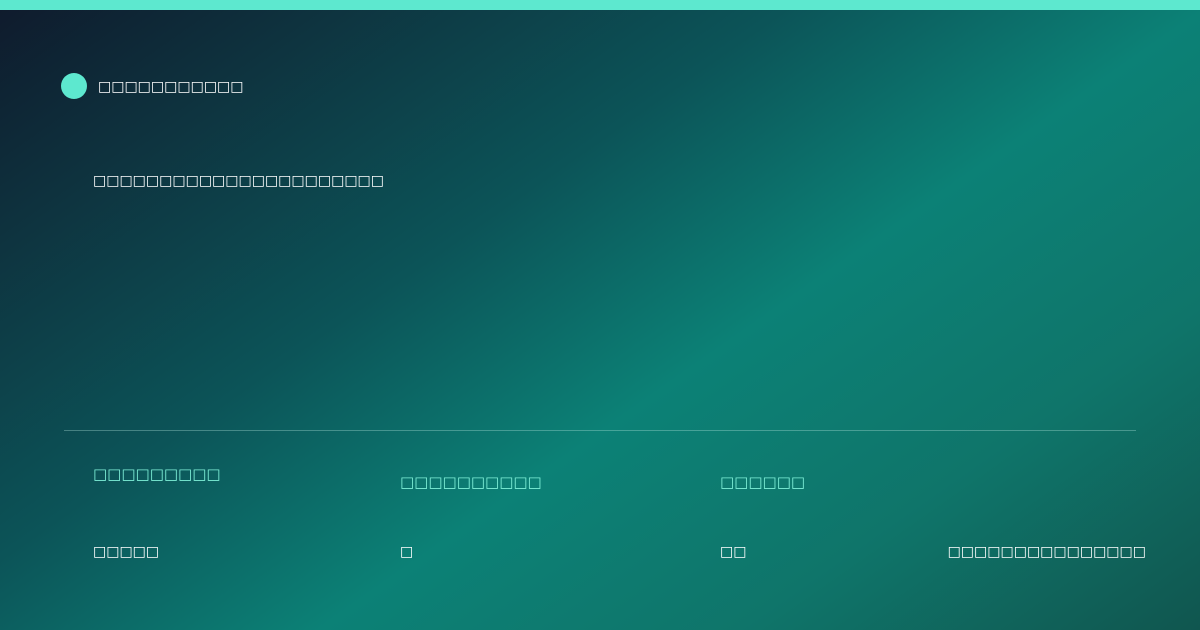  What do you see at coordinates (471, 482) in the screenshot?
I see `stat-label-2: □□□□□□□□□□` at bounding box center [471, 482].